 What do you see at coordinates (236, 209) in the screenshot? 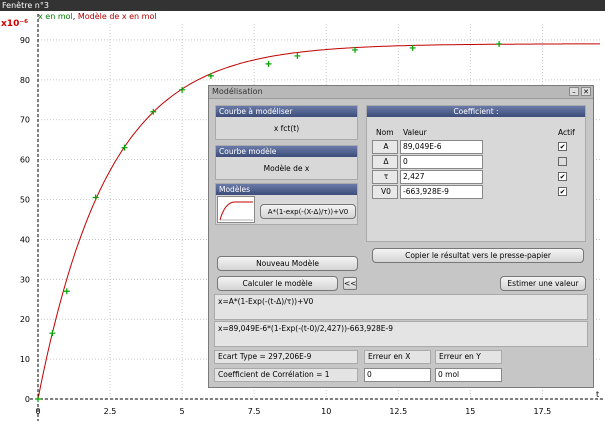
I see `model-thumbnail-icon` at bounding box center [236, 209].